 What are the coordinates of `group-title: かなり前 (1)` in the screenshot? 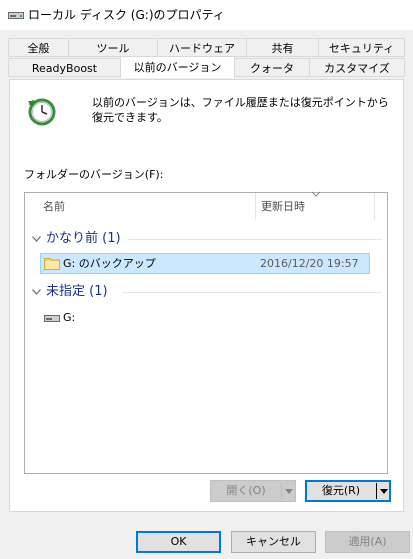 It's located at (83, 238).